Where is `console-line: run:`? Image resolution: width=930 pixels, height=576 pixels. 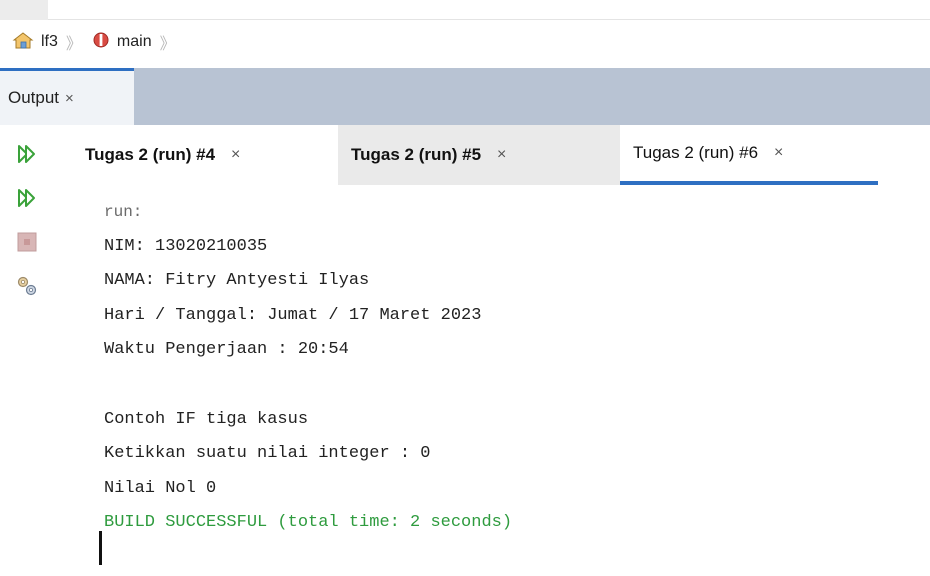 console-line: run: is located at coordinates (123, 212).